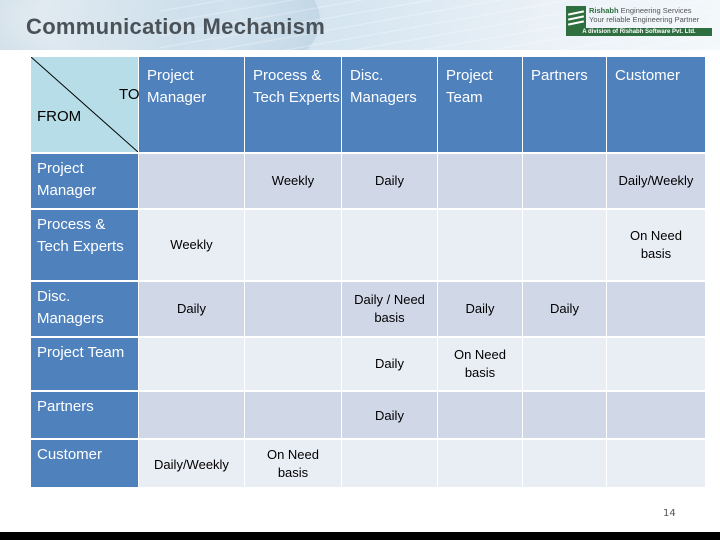 This screenshot has height=540, width=720. Describe the element at coordinates (389, 309) in the screenshot. I see `matrix-cell: Daily / Need basis` at that location.